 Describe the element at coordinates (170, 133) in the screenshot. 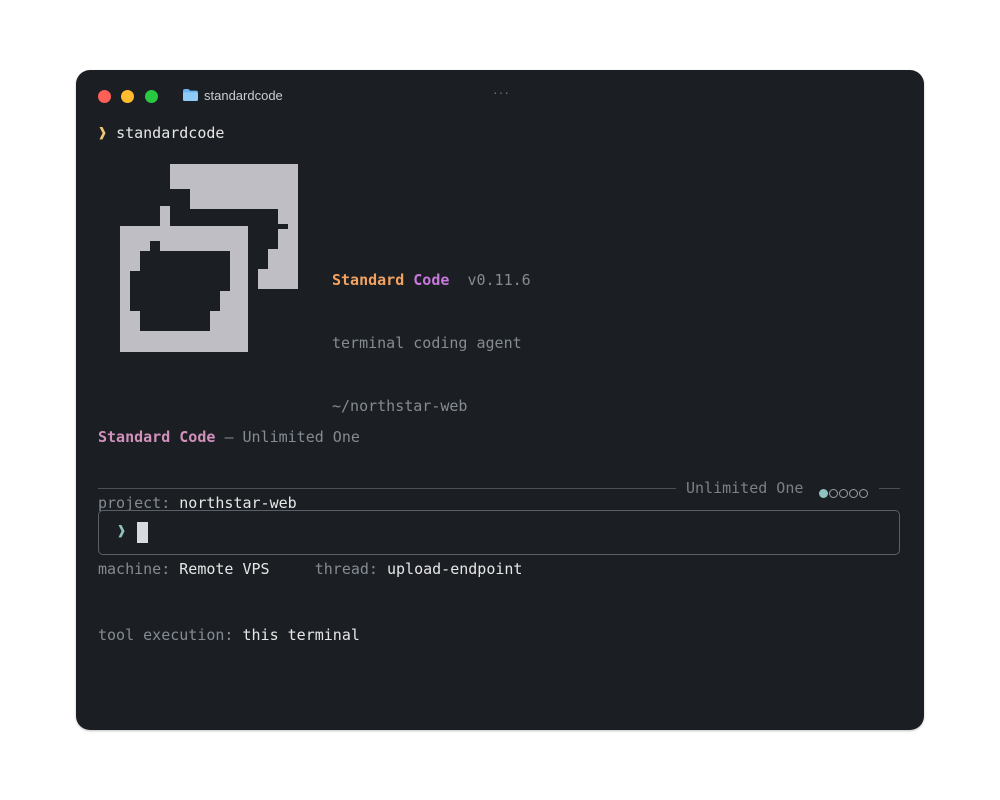

I see `prompt-command: standardcode` at that location.